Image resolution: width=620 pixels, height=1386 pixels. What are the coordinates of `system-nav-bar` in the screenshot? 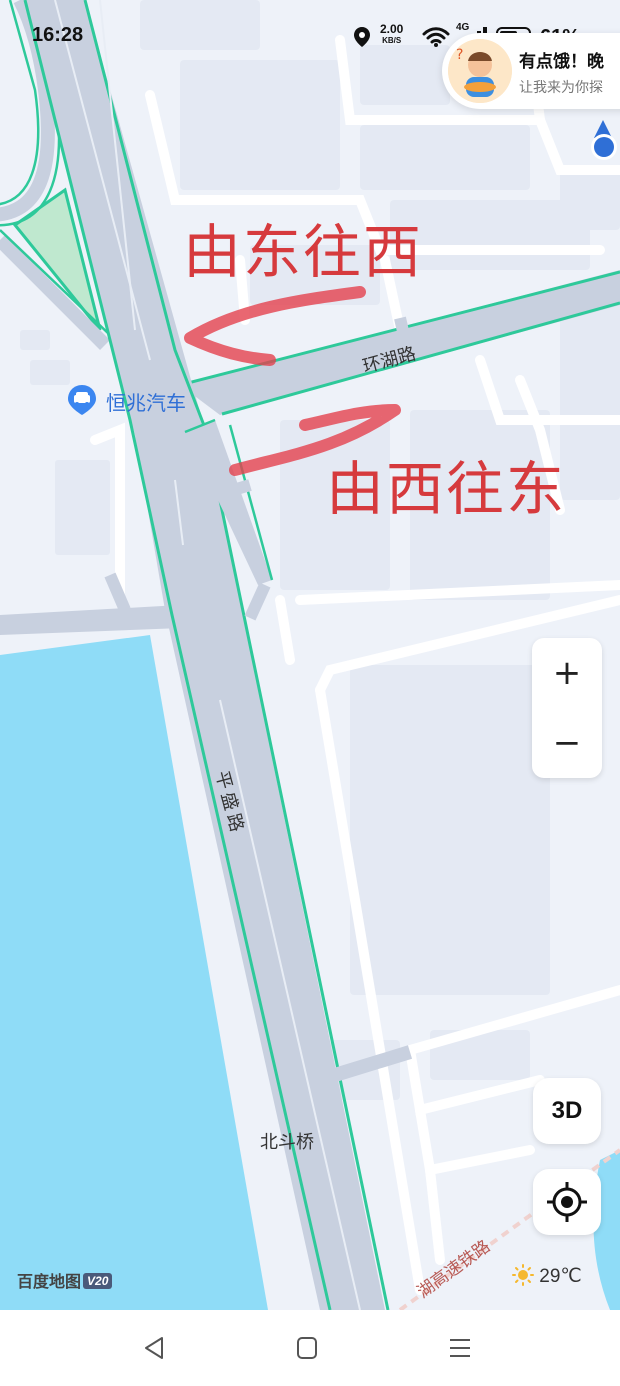 It's located at (310, 1348).